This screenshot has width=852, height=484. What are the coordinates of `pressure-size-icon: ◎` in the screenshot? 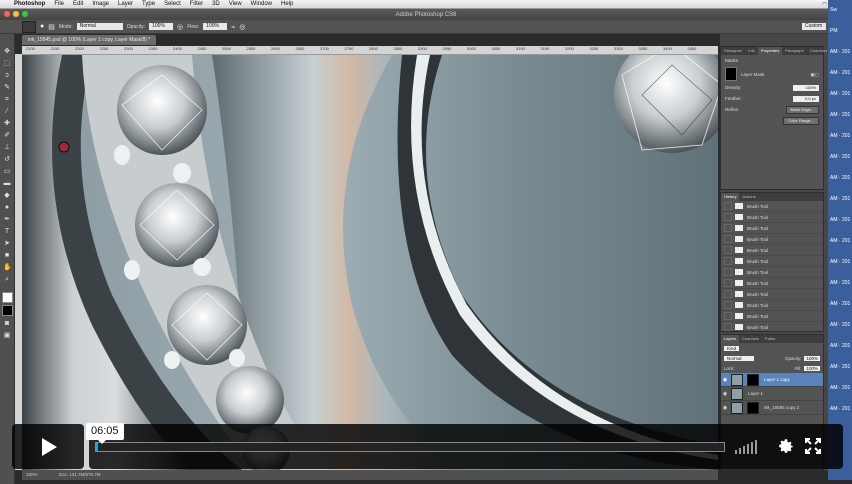 It's located at (242, 27).